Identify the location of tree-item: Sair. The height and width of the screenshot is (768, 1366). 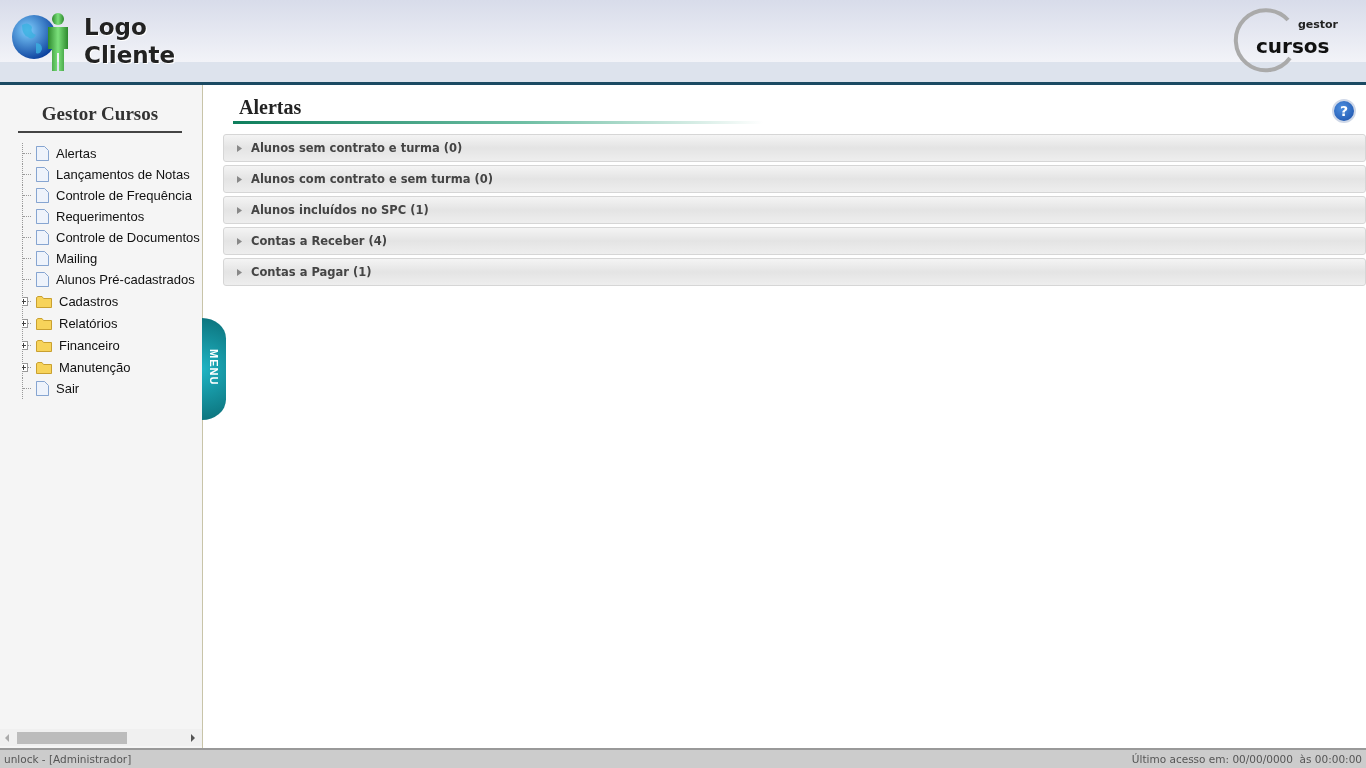
(112, 388).